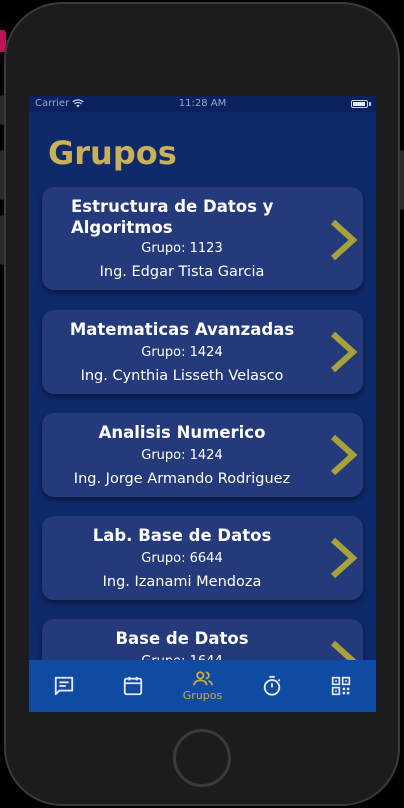 Image resolution: width=404 pixels, height=808 pixels. What do you see at coordinates (122, 227) in the screenshot?
I see `group-name-line2: Algoritmos` at bounding box center [122, 227].